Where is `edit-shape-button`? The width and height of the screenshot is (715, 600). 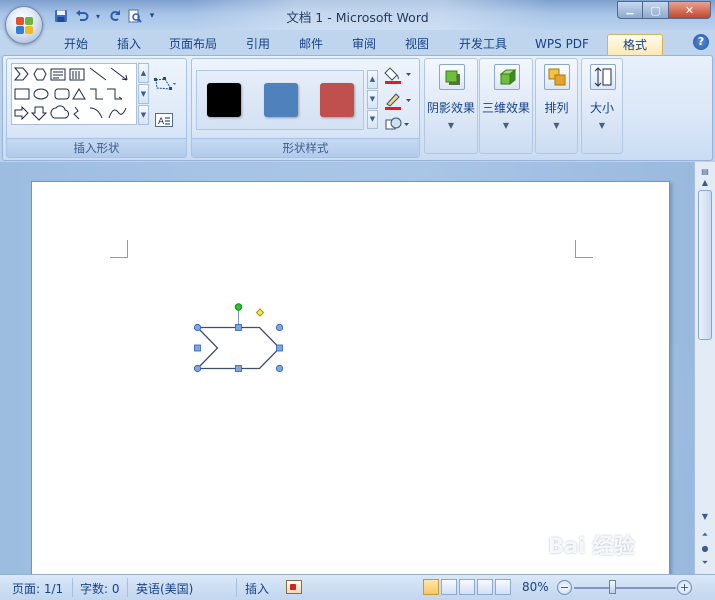
edit-shape-button is located at coordinates (165, 84).